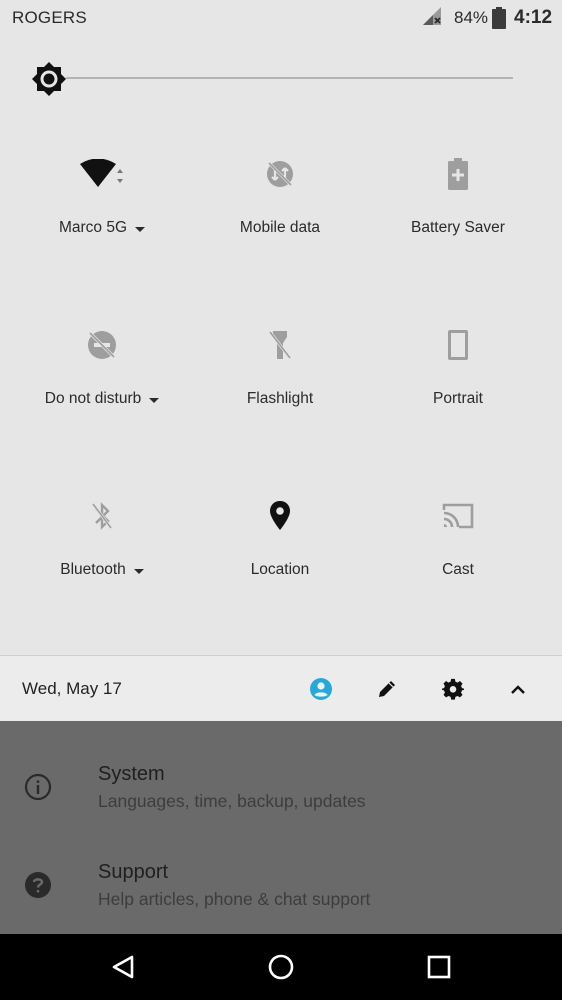 Image resolution: width=562 pixels, height=1000 pixels. Describe the element at coordinates (387, 689) in the screenshot. I see `edit-icon` at that location.